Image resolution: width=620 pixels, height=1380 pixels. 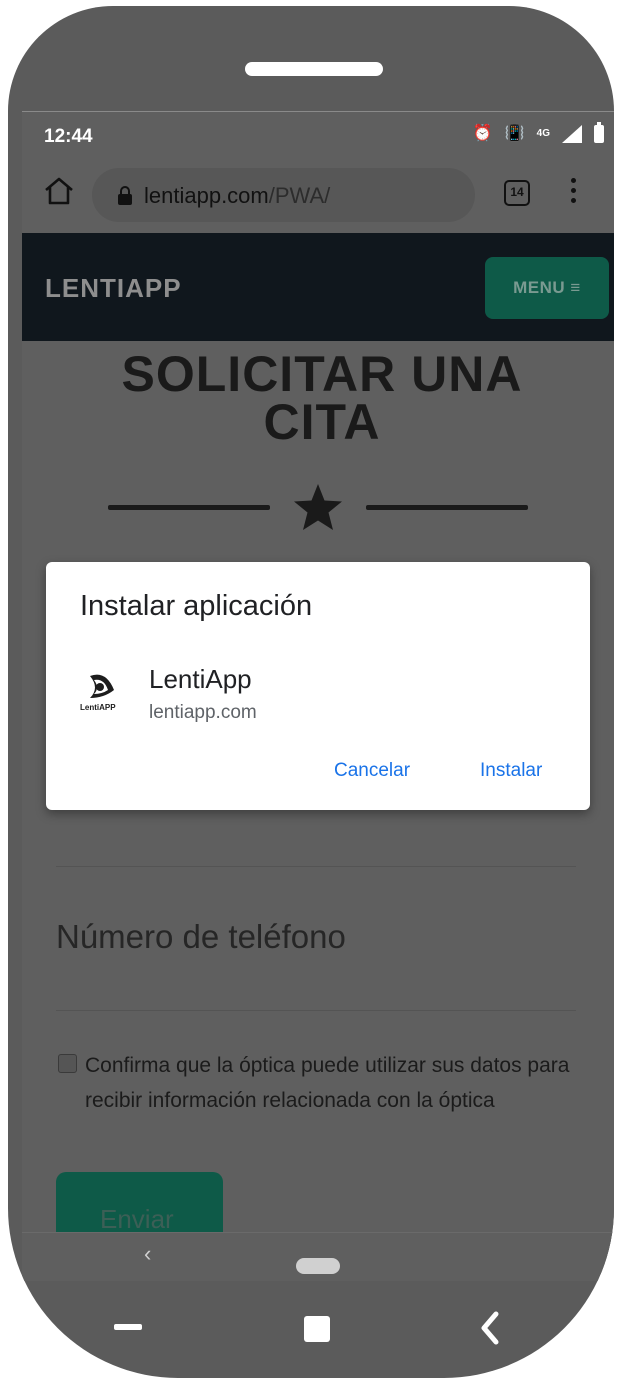 What do you see at coordinates (318, 507) in the screenshot?
I see `star-icon` at bounding box center [318, 507].